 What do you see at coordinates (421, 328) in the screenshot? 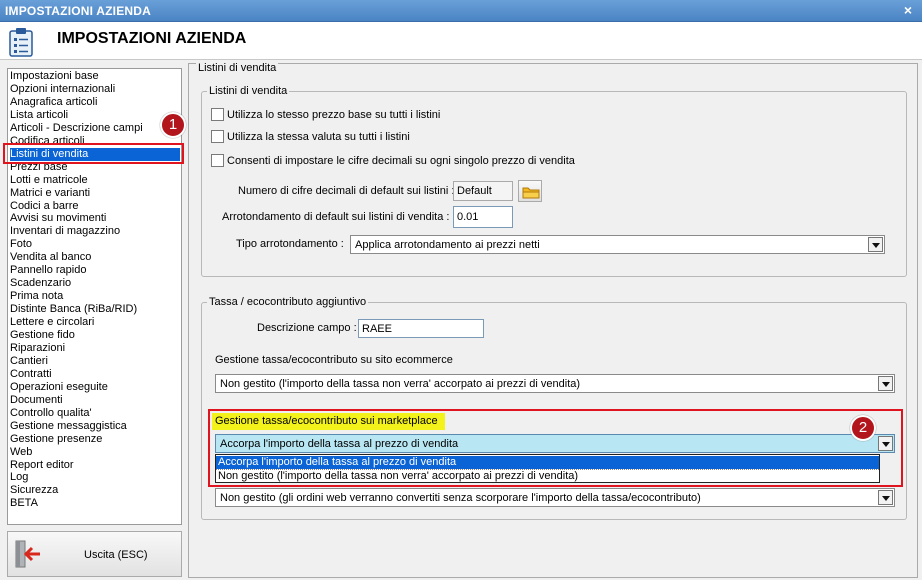
I see `field-description-input: RAEE` at bounding box center [421, 328].